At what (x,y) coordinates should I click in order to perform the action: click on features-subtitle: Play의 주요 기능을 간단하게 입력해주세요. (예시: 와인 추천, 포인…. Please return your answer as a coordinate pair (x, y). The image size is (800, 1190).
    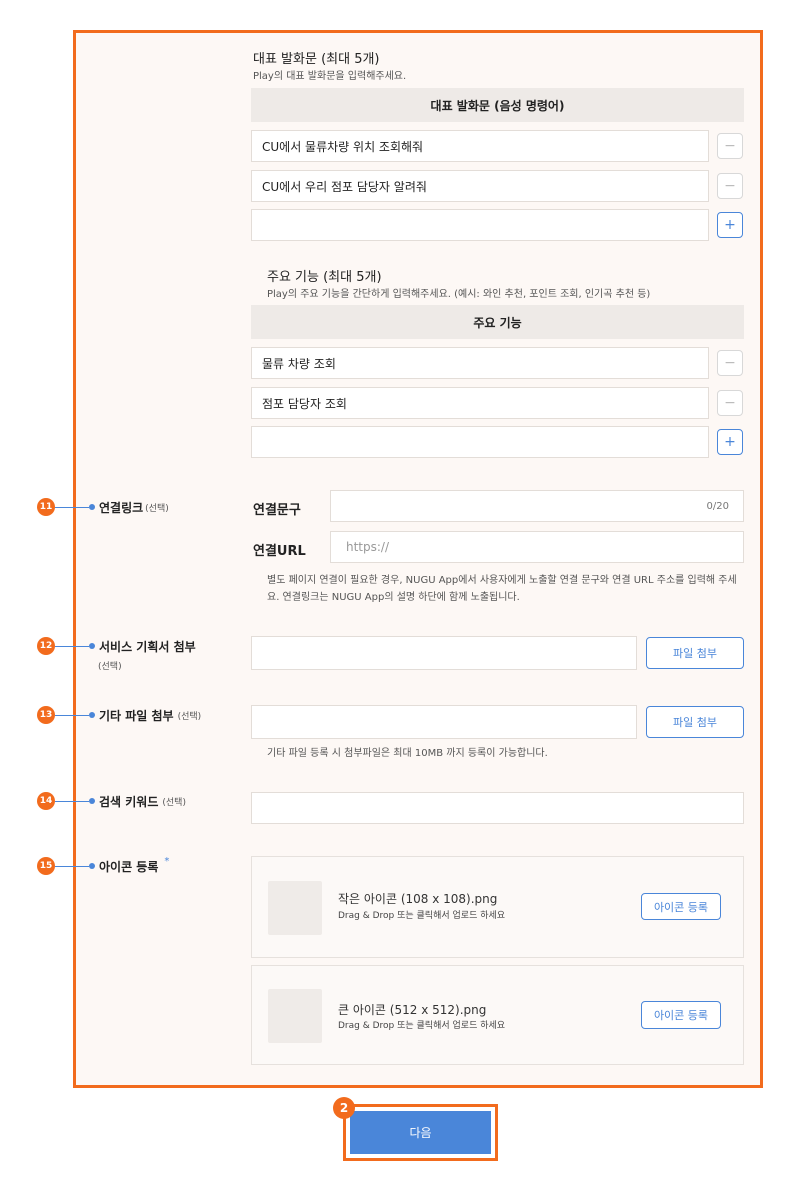
    Looking at the image, I should click on (459, 294).